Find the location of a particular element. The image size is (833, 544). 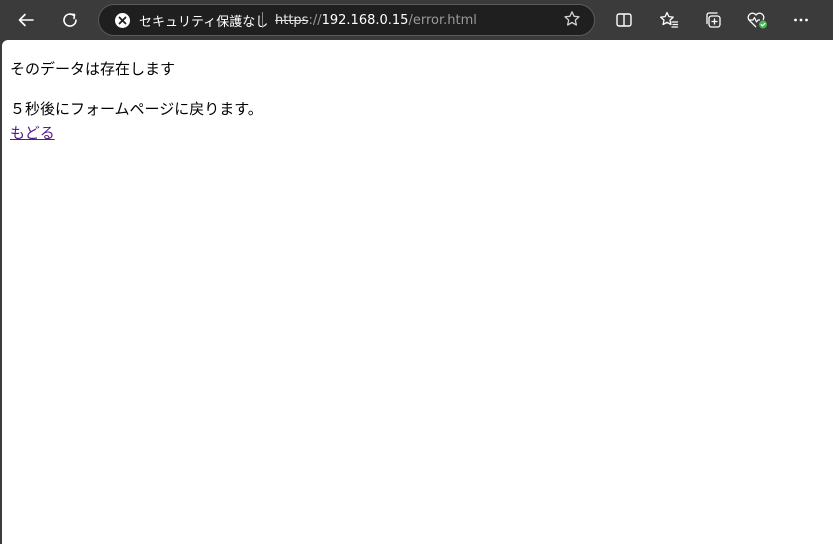

split-screen-icon is located at coordinates (624, 20).